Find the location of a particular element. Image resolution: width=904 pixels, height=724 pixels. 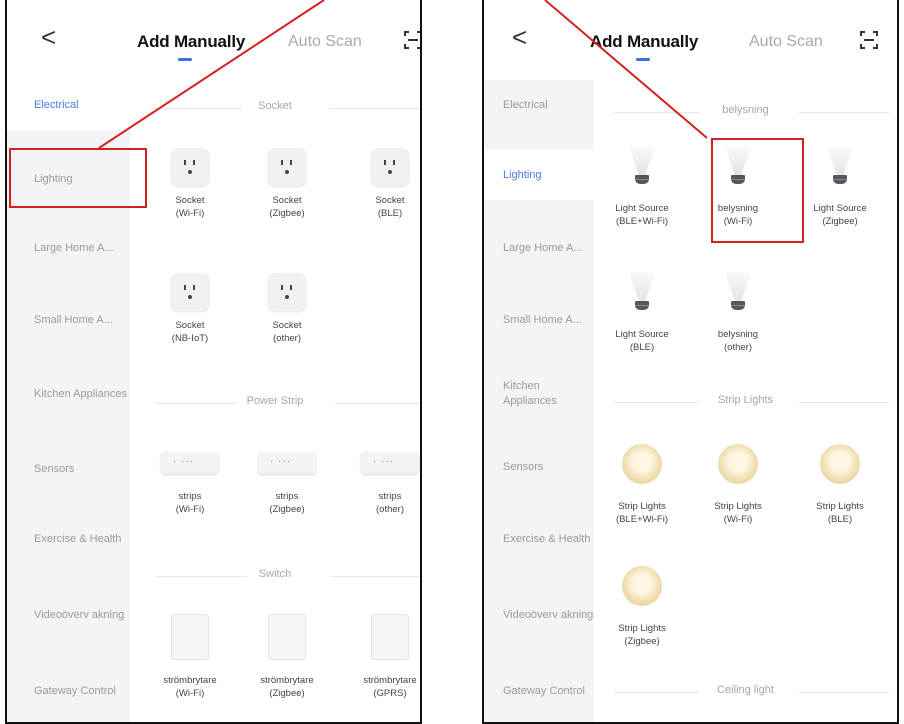

device-tile: Light Source (BLE) is located at coordinates (642, 313).